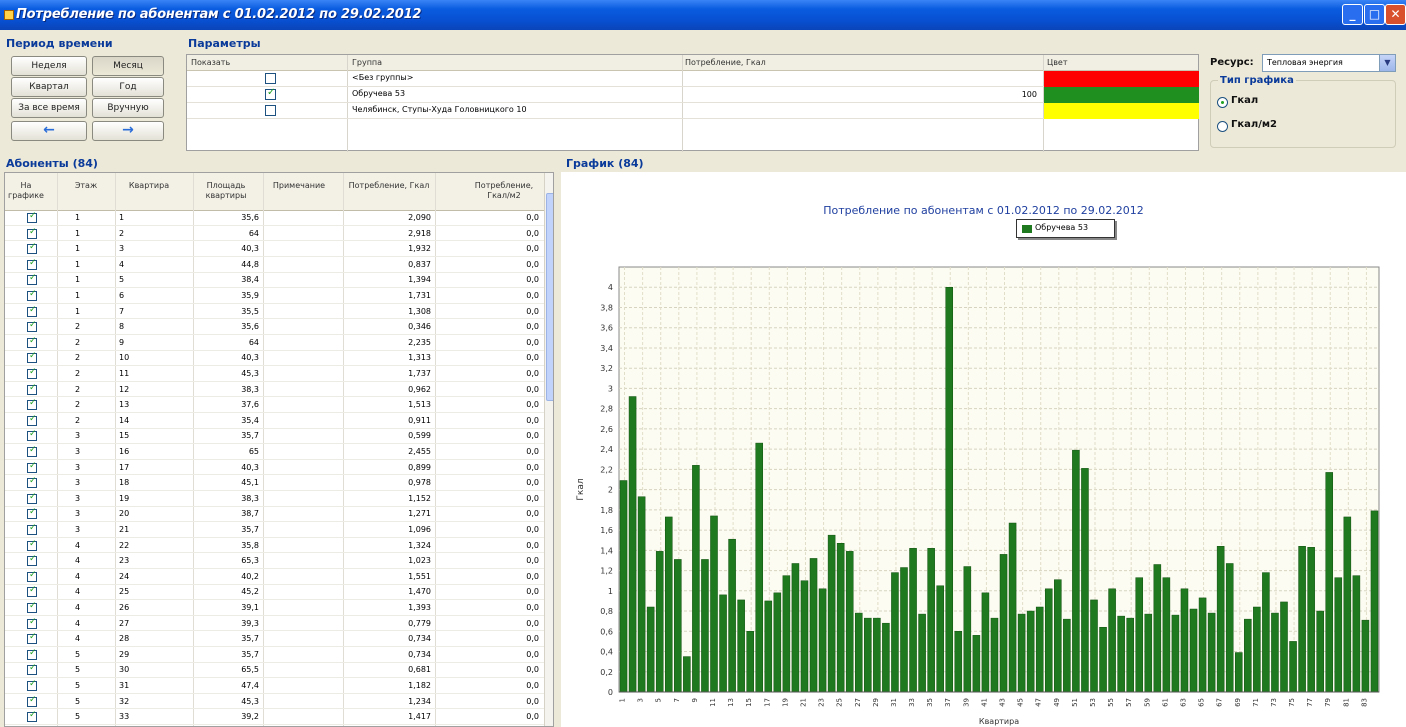 This screenshot has height=727, width=1406. I want to click on table-row: 4 27 39,3 0,779 0,0, so click(275, 624).